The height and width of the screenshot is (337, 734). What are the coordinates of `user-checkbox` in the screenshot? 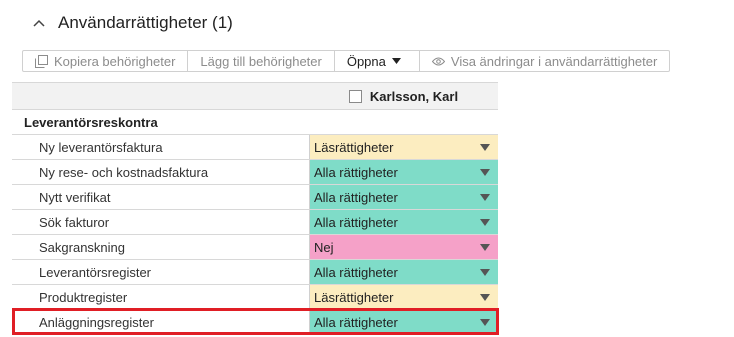 It's located at (355, 96).